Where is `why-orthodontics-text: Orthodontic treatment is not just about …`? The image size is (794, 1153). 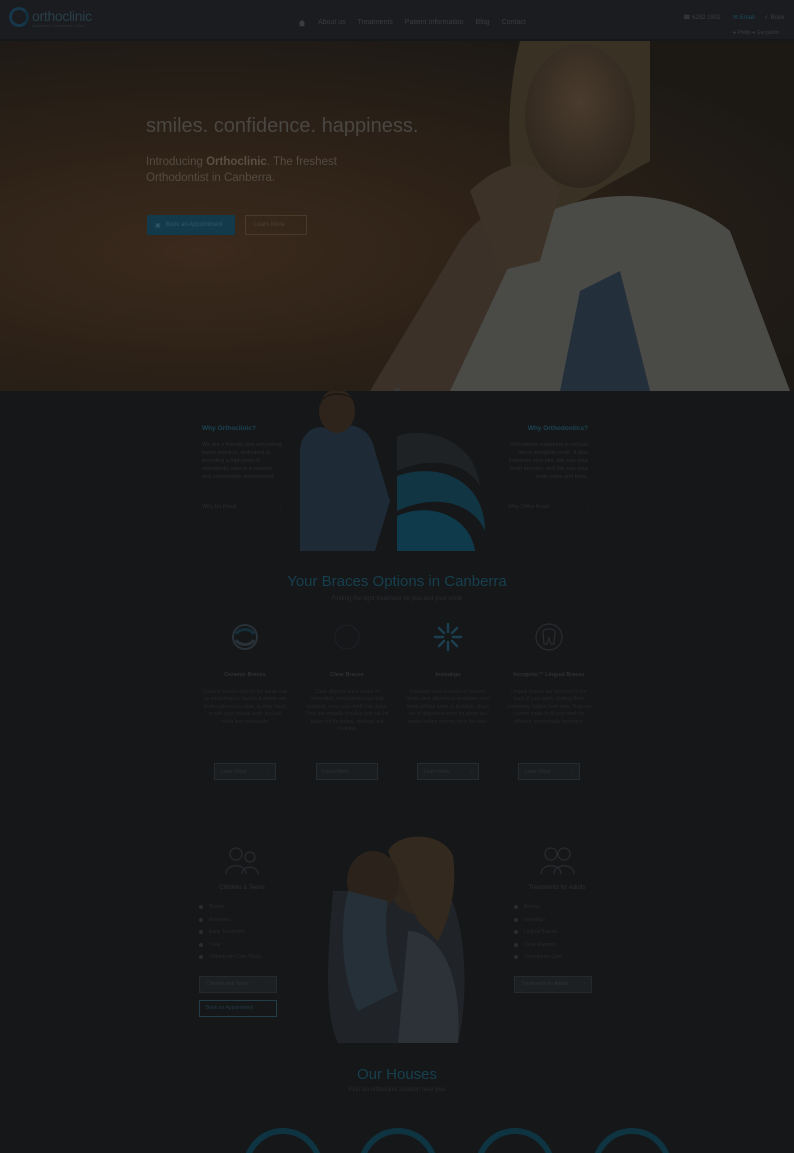
why-orthodontics-text: Orthodontic treatment is not just about … is located at coordinates (548, 461).